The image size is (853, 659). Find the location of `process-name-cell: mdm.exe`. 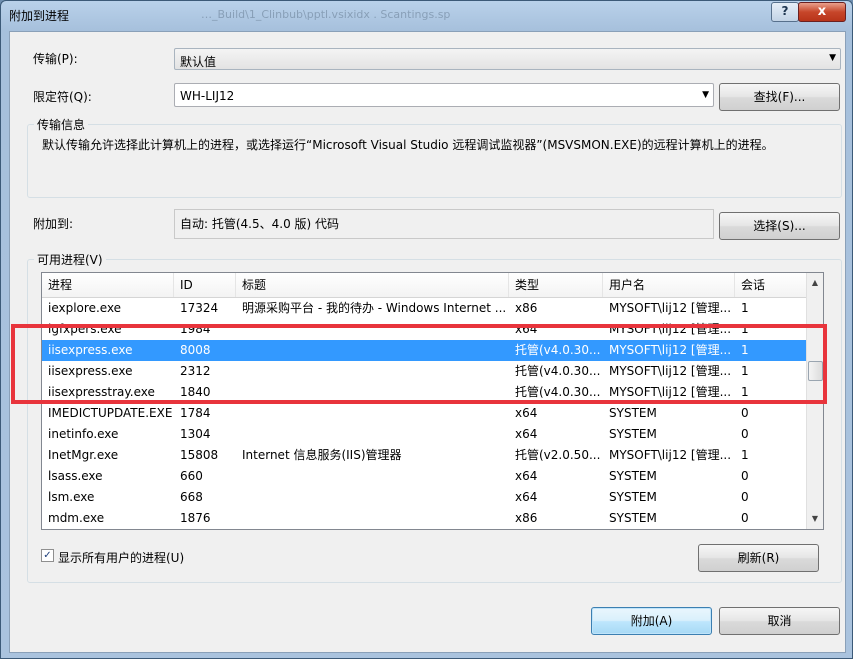

process-name-cell: mdm.exe is located at coordinates (76, 518).